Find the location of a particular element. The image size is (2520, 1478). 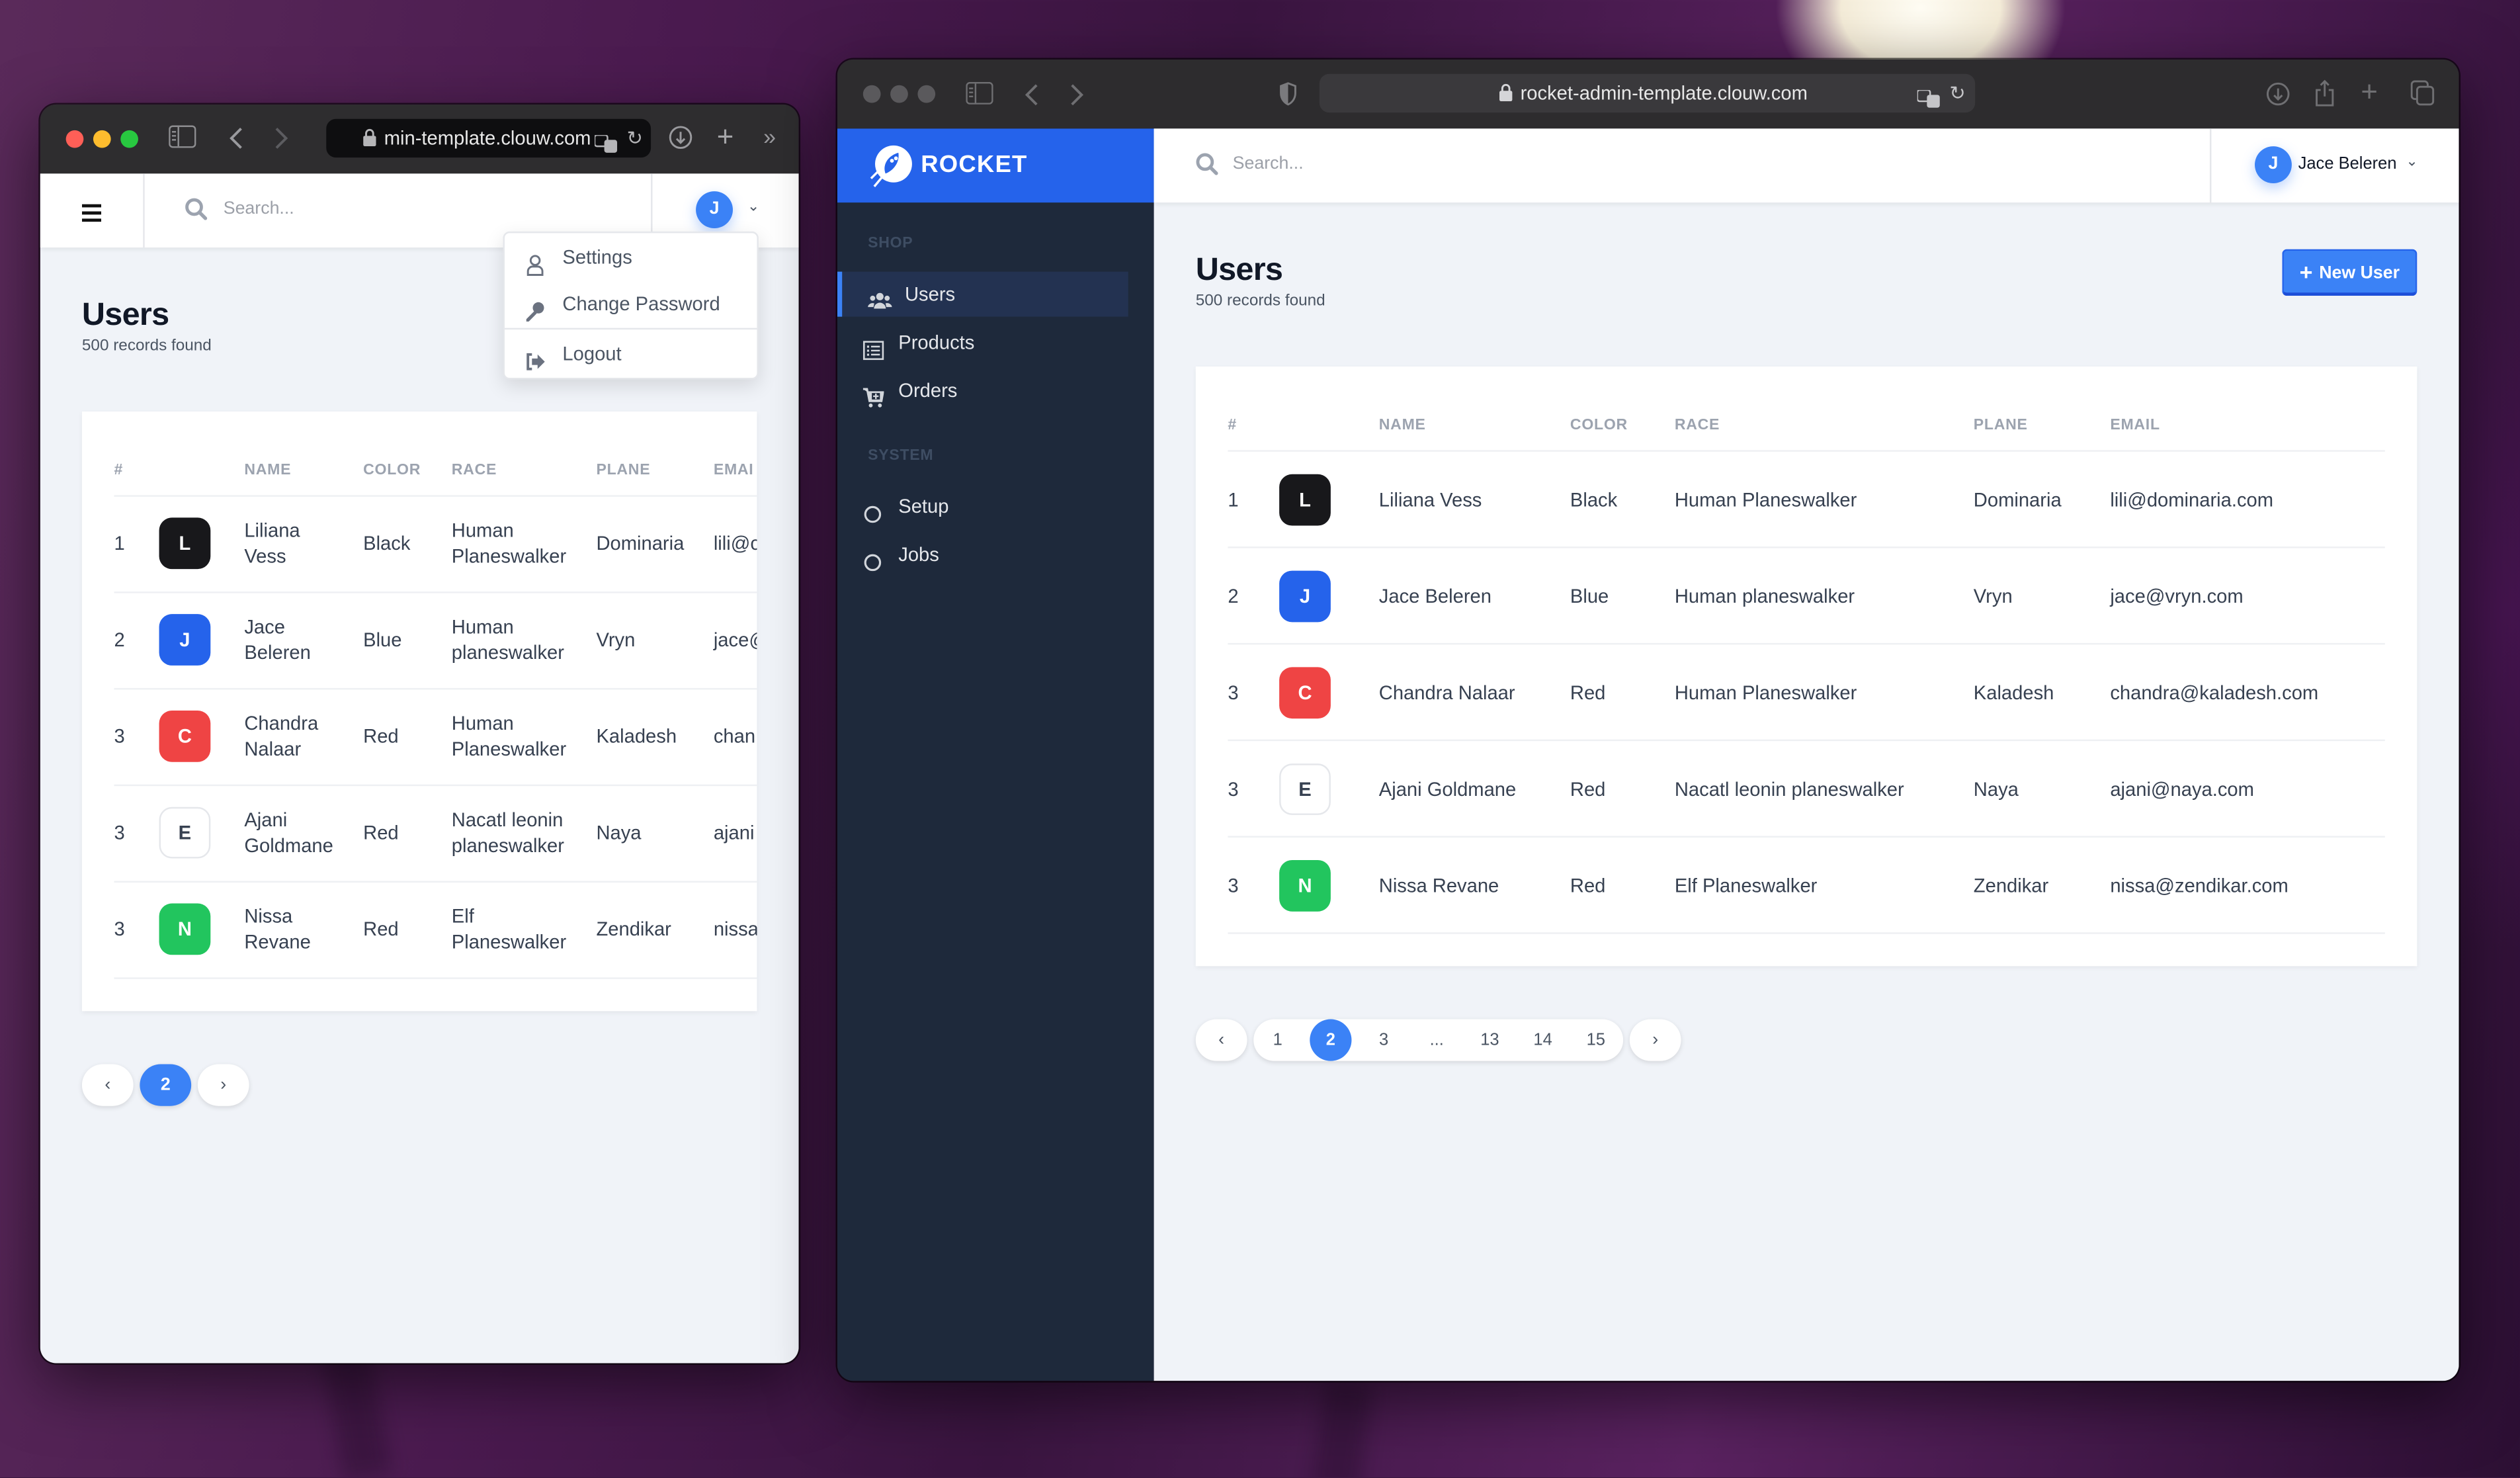

new-user-button: + New User is located at coordinates (2349, 272).